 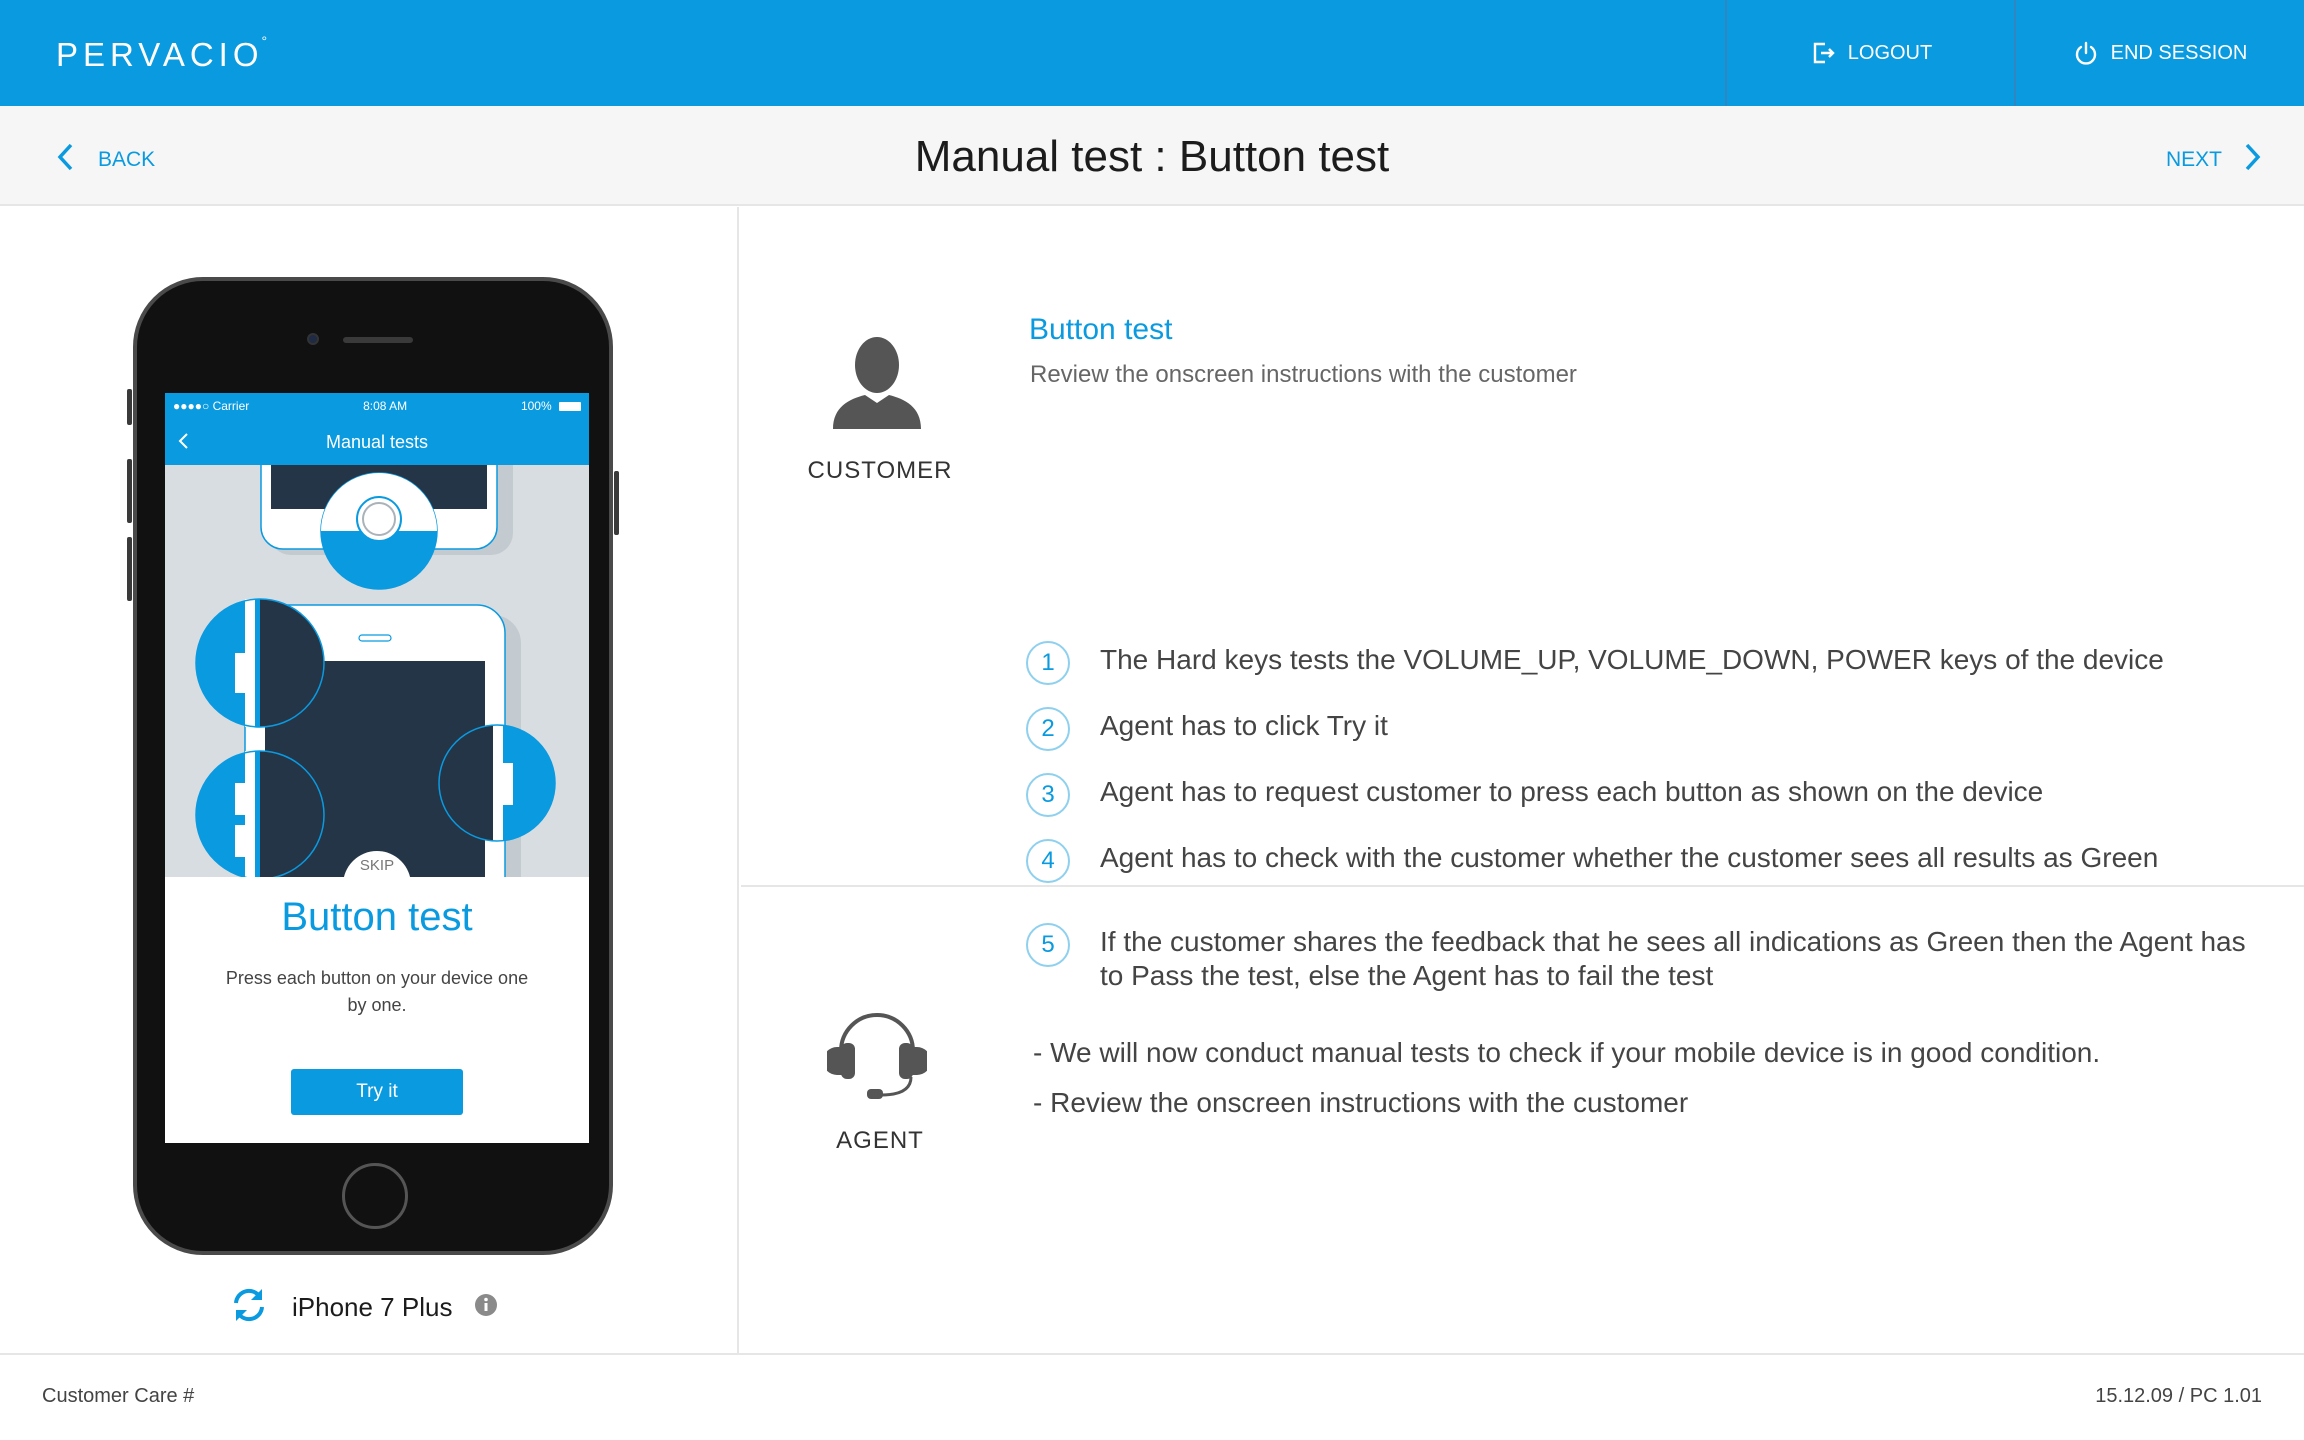 I want to click on logo-mark: °, so click(x=267, y=41).